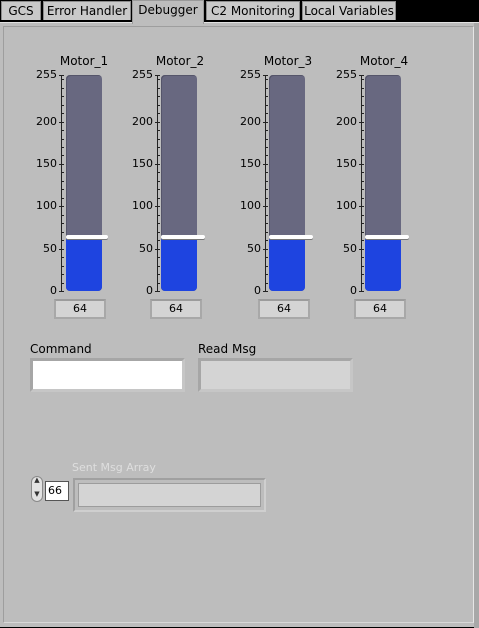 Image resolution: width=479 pixels, height=628 pixels. What do you see at coordinates (36, 494) in the screenshot?
I see `spinner-down-icon: ▼` at bounding box center [36, 494].